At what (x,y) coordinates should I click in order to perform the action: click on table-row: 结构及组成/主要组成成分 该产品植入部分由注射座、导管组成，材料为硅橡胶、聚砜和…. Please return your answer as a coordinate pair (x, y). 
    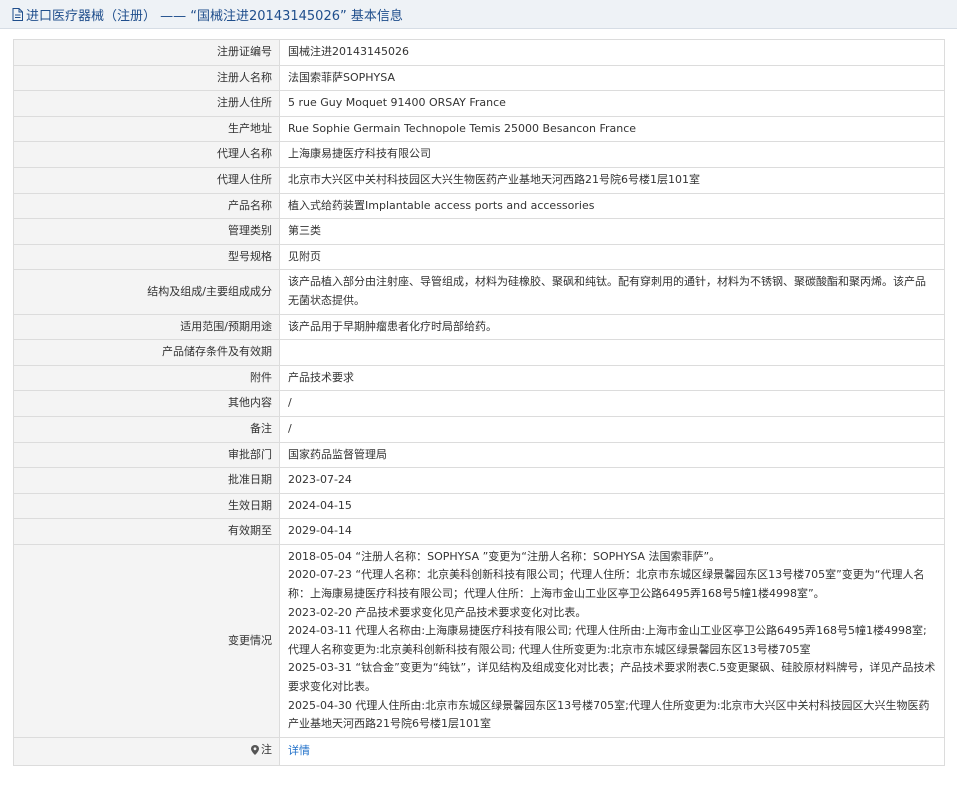
    Looking at the image, I should click on (479, 292).